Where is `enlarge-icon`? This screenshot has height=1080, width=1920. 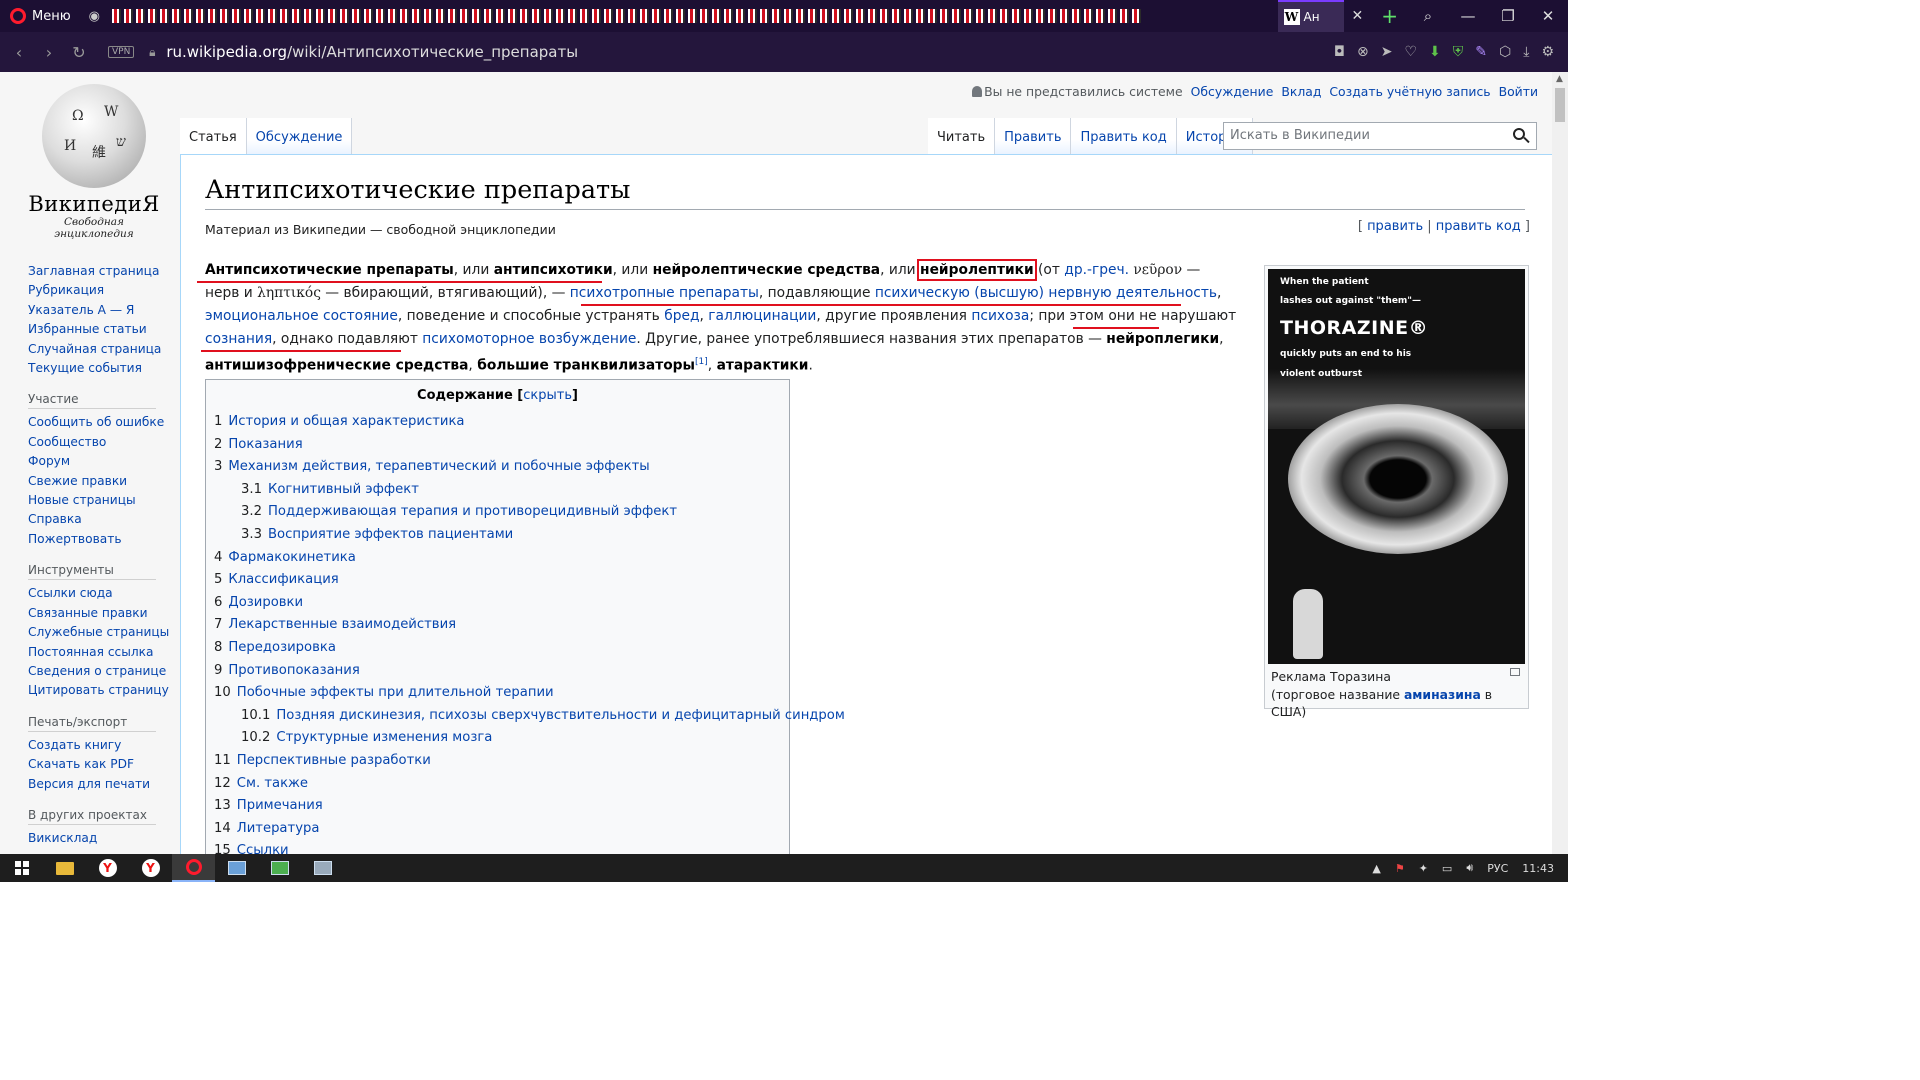 enlarge-icon is located at coordinates (1515, 672).